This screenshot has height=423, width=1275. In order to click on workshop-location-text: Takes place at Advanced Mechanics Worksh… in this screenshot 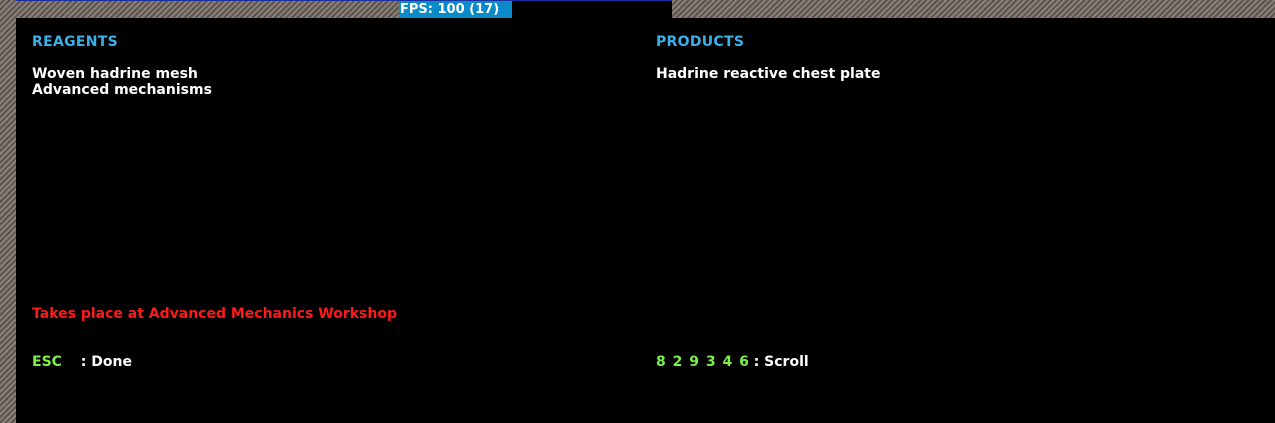, I will do `click(214, 314)`.